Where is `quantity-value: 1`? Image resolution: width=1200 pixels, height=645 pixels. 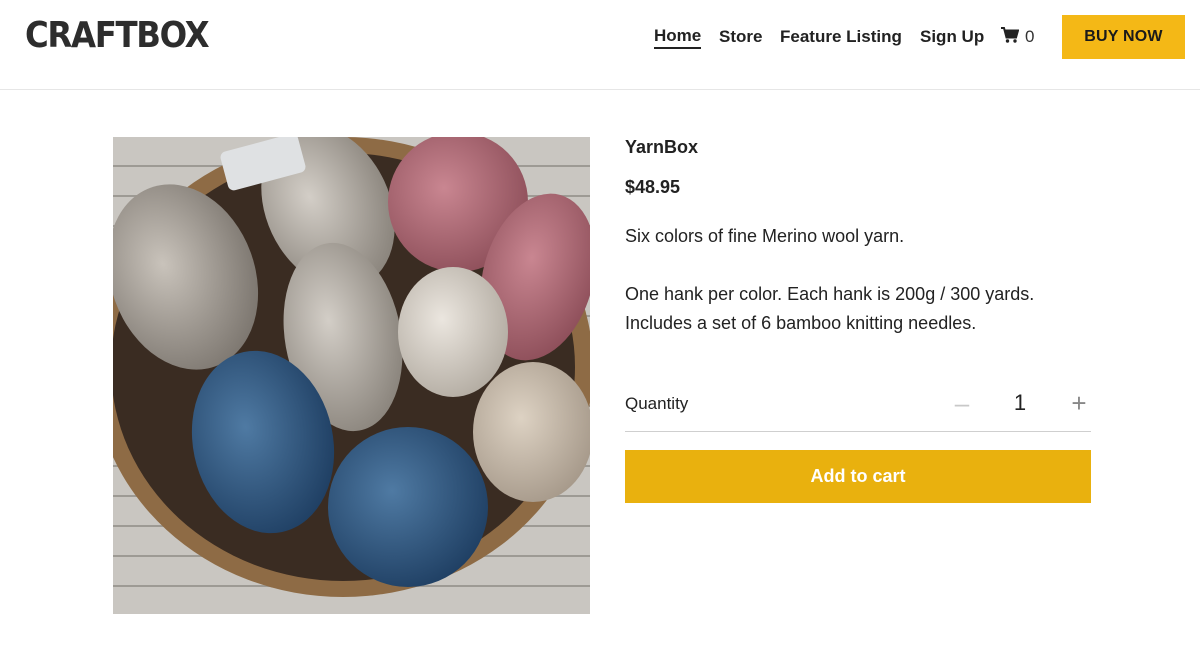
quantity-value: 1 is located at coordinates (1020, 403).